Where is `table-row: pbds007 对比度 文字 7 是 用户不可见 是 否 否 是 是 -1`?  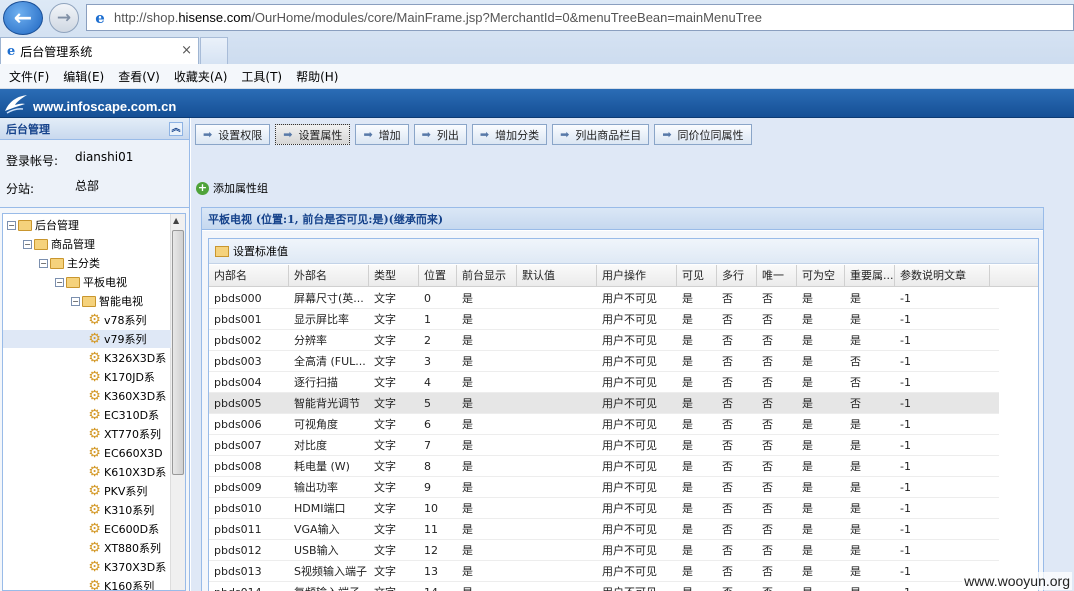 table-row: pbds007 对比度 文字 7 是 用户不可见 是 否 否 是 是 -1 is located at coordinates (604, 445).